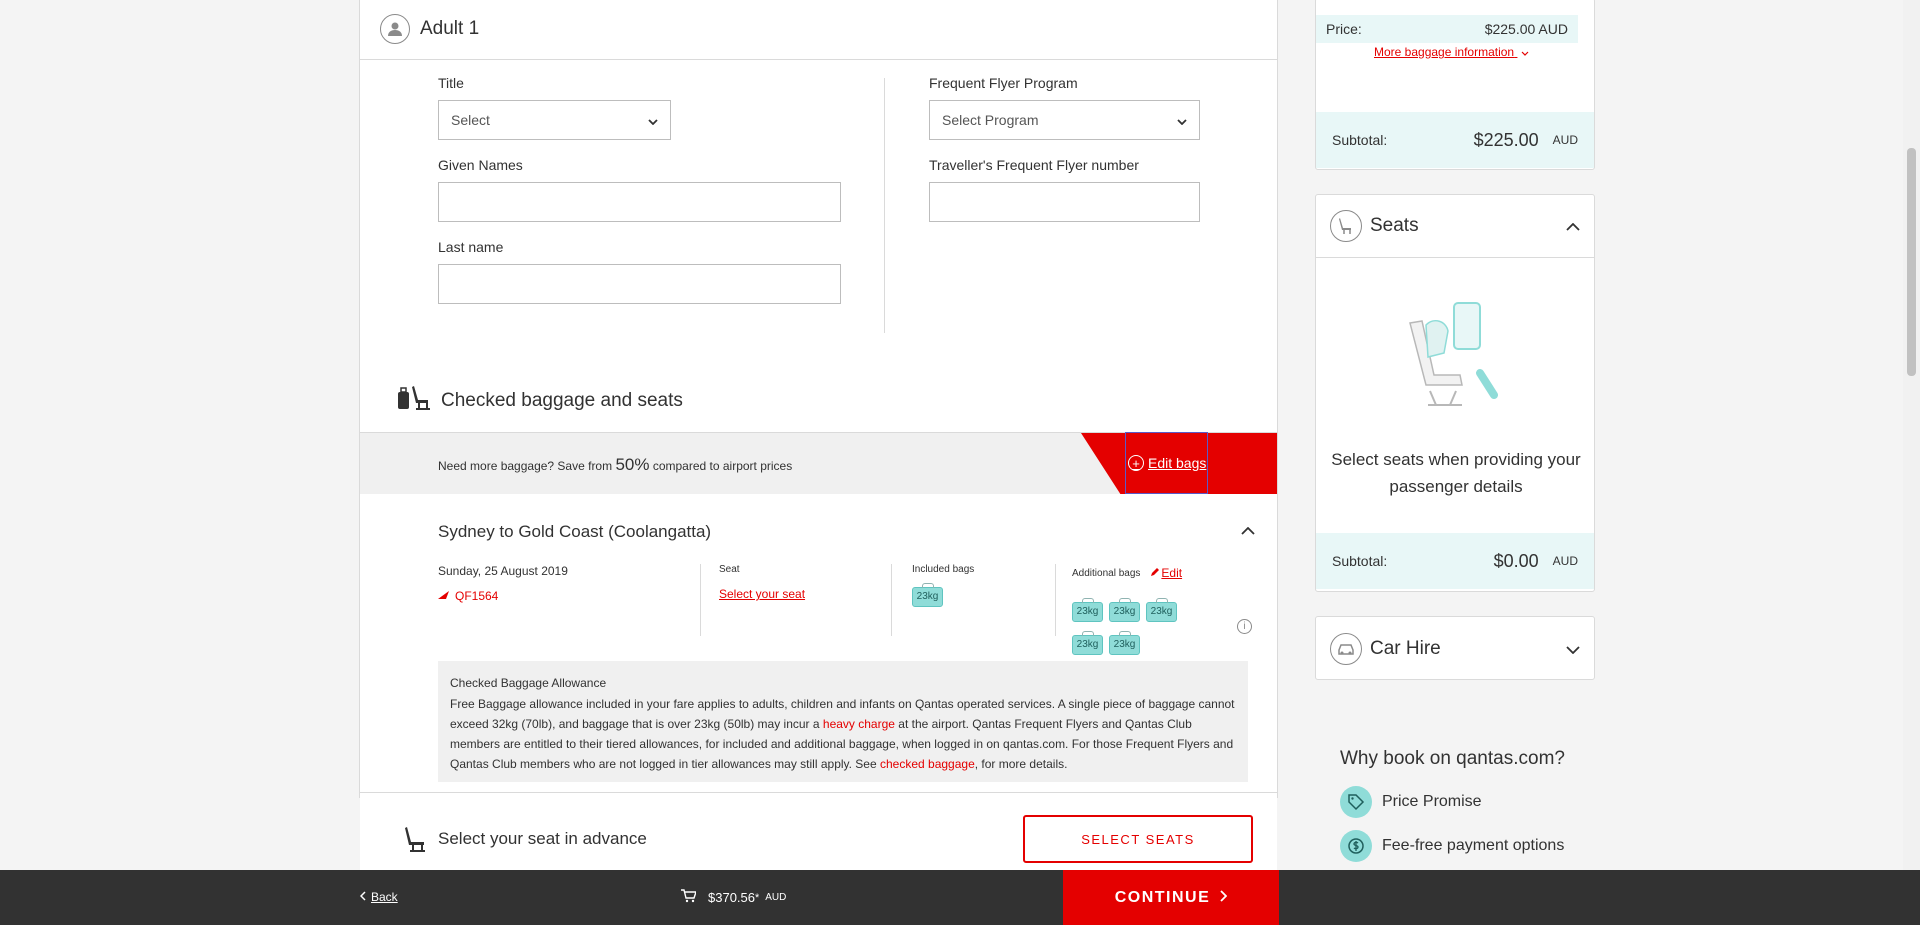  What do you see at coordinates (1021, 764) in the screenshot?
I see `allowance-text-3: , for more details.` at bounding box center [1021, 764].